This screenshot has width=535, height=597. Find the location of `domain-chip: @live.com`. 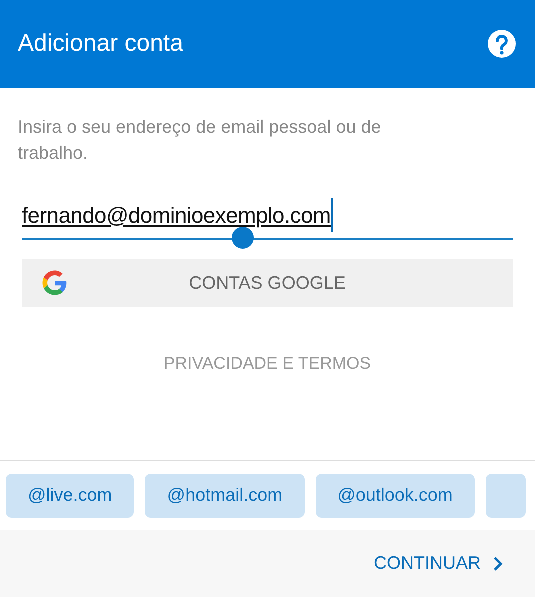

domain-chip: @live.com is located at coordinates (70, 496).